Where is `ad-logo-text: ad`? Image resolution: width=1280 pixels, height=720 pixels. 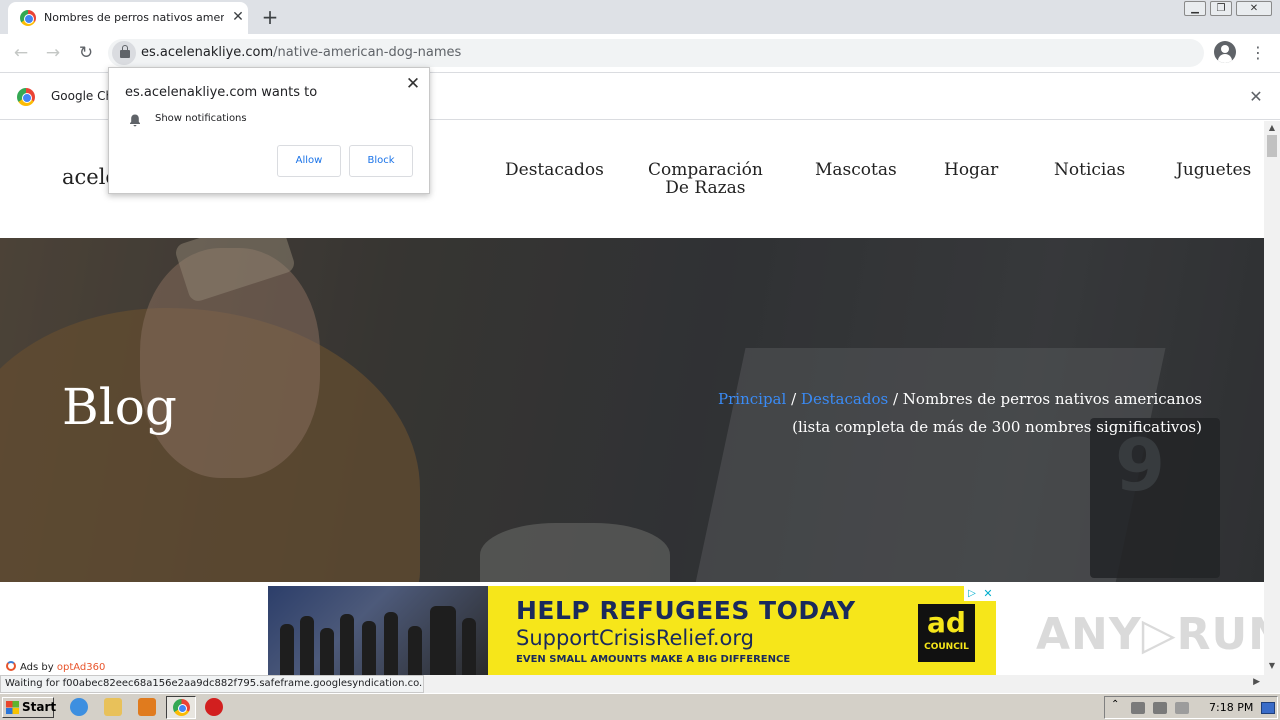
ad-logo-text: ad is located at coordinates (946, 622).